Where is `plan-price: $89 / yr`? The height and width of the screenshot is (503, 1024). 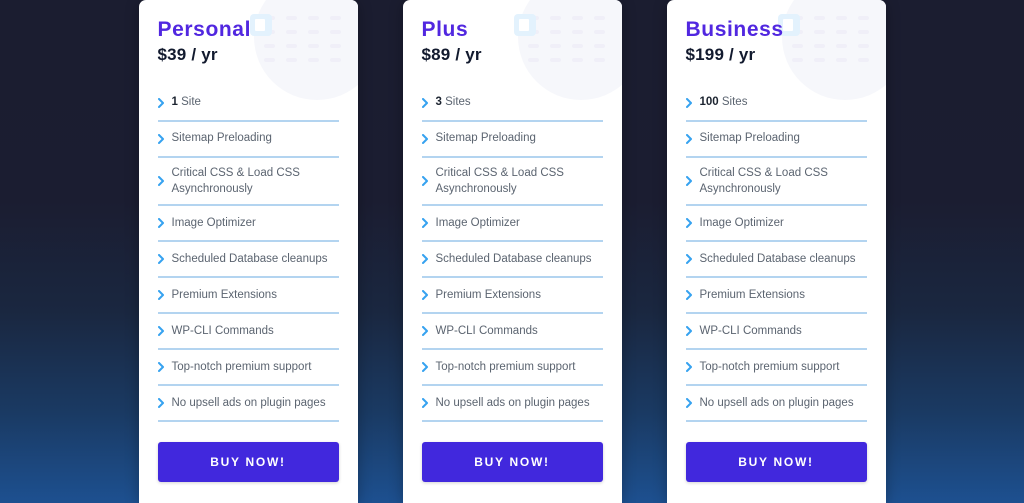 plan-price: $89 / yr is located at coordinates (451, 55).